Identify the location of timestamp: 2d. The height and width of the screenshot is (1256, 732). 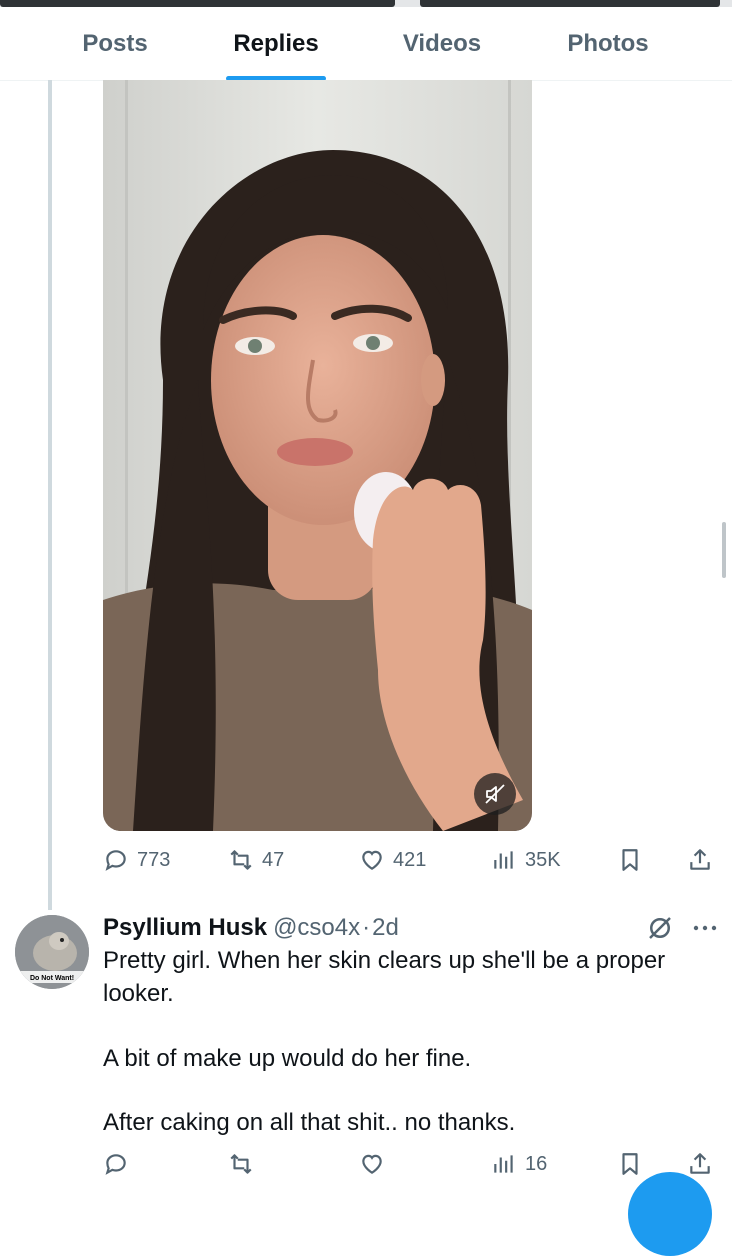
(385, 928).